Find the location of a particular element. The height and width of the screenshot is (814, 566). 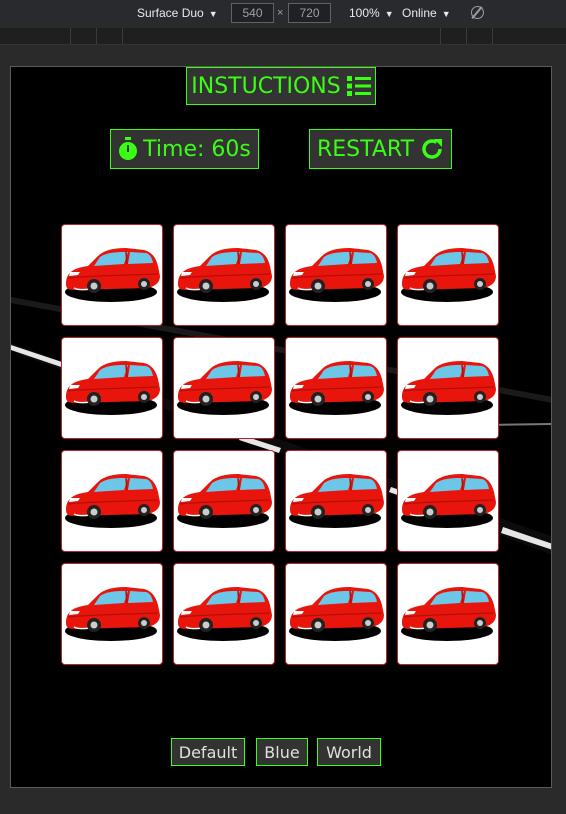

timer-display: Time: 60s is located at coordinates (184, 149).